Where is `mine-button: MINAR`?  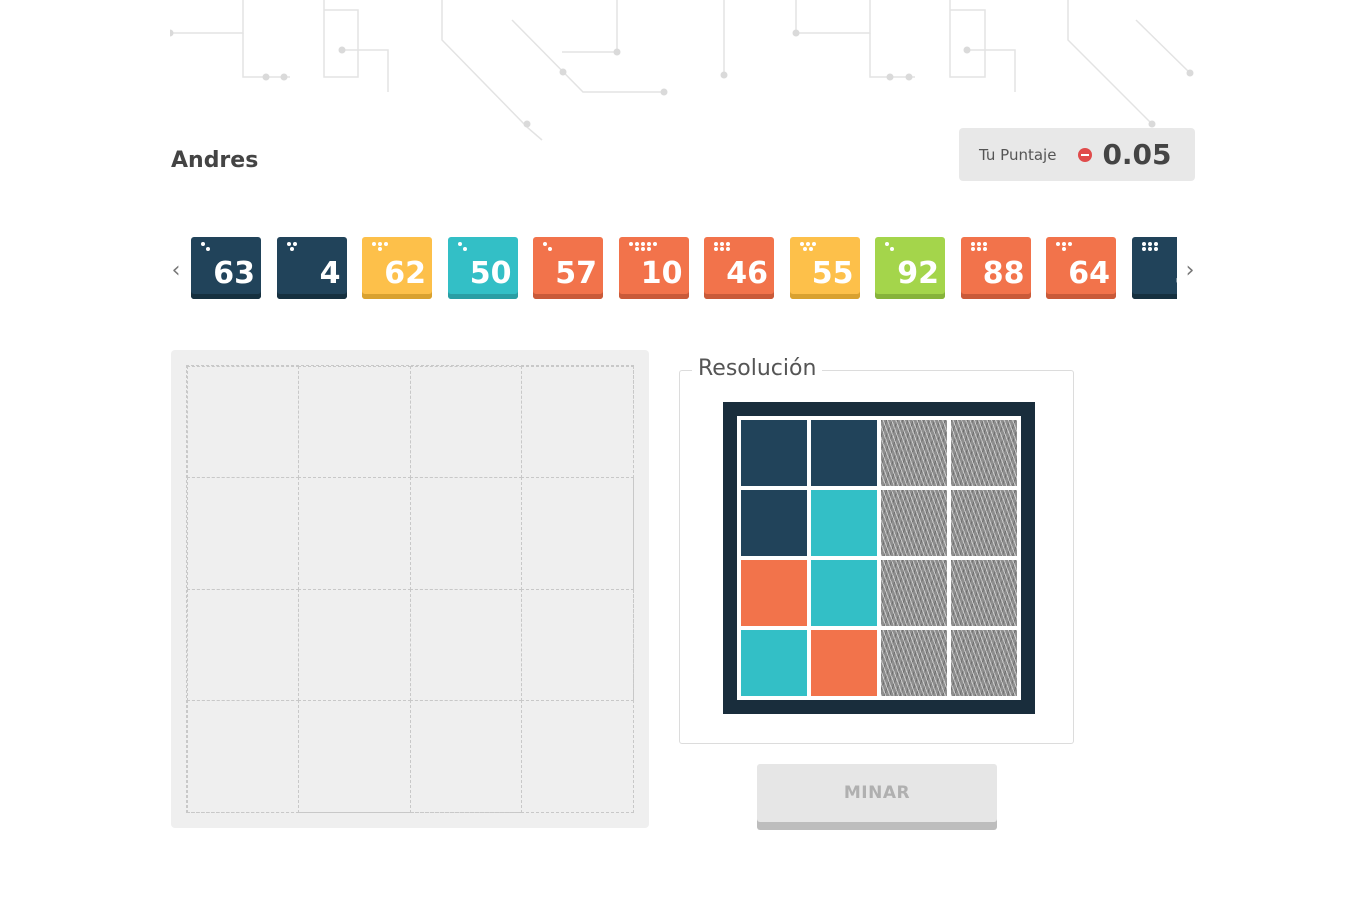
mine-button: MINAR is located at coordinates (877, 793).